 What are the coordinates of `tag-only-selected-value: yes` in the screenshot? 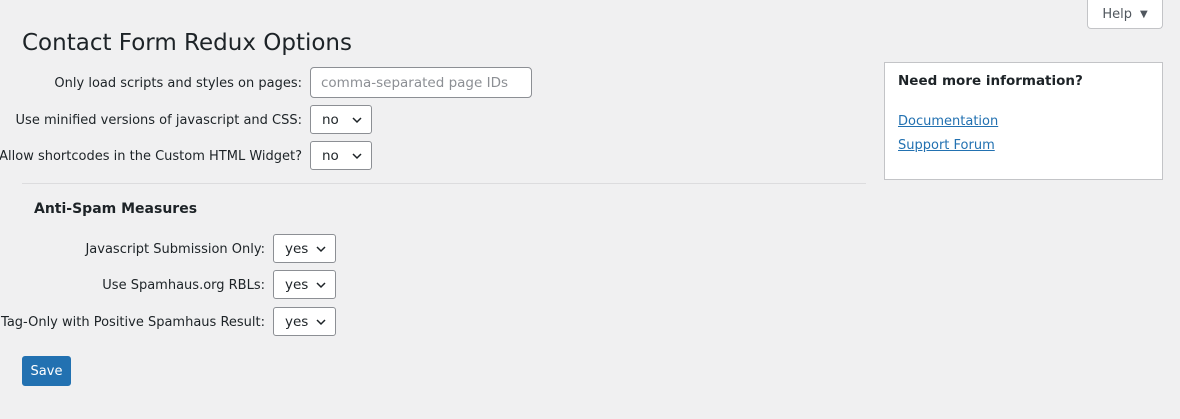 It's located at (297, 321).